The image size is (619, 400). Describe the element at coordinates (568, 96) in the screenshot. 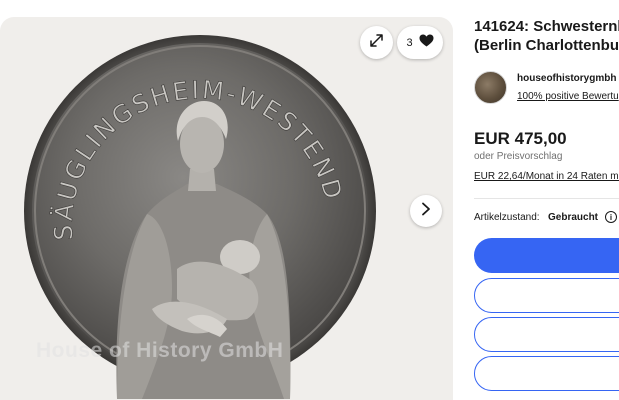

I see `seller-feedback-link: 100% positive Bewertu` at that location.